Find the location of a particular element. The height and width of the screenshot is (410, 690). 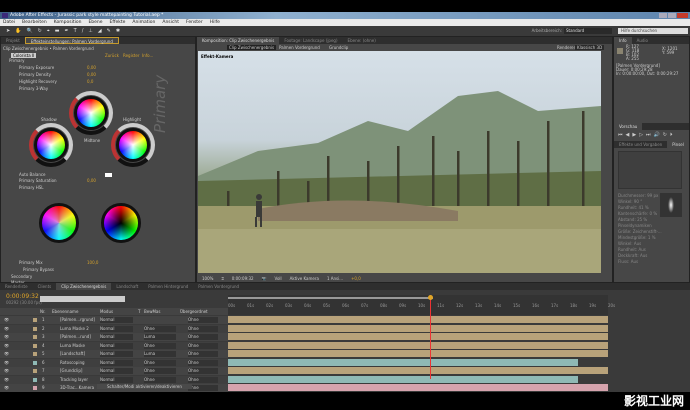

menu-animation: Animation is located at coordinates (143, 22).